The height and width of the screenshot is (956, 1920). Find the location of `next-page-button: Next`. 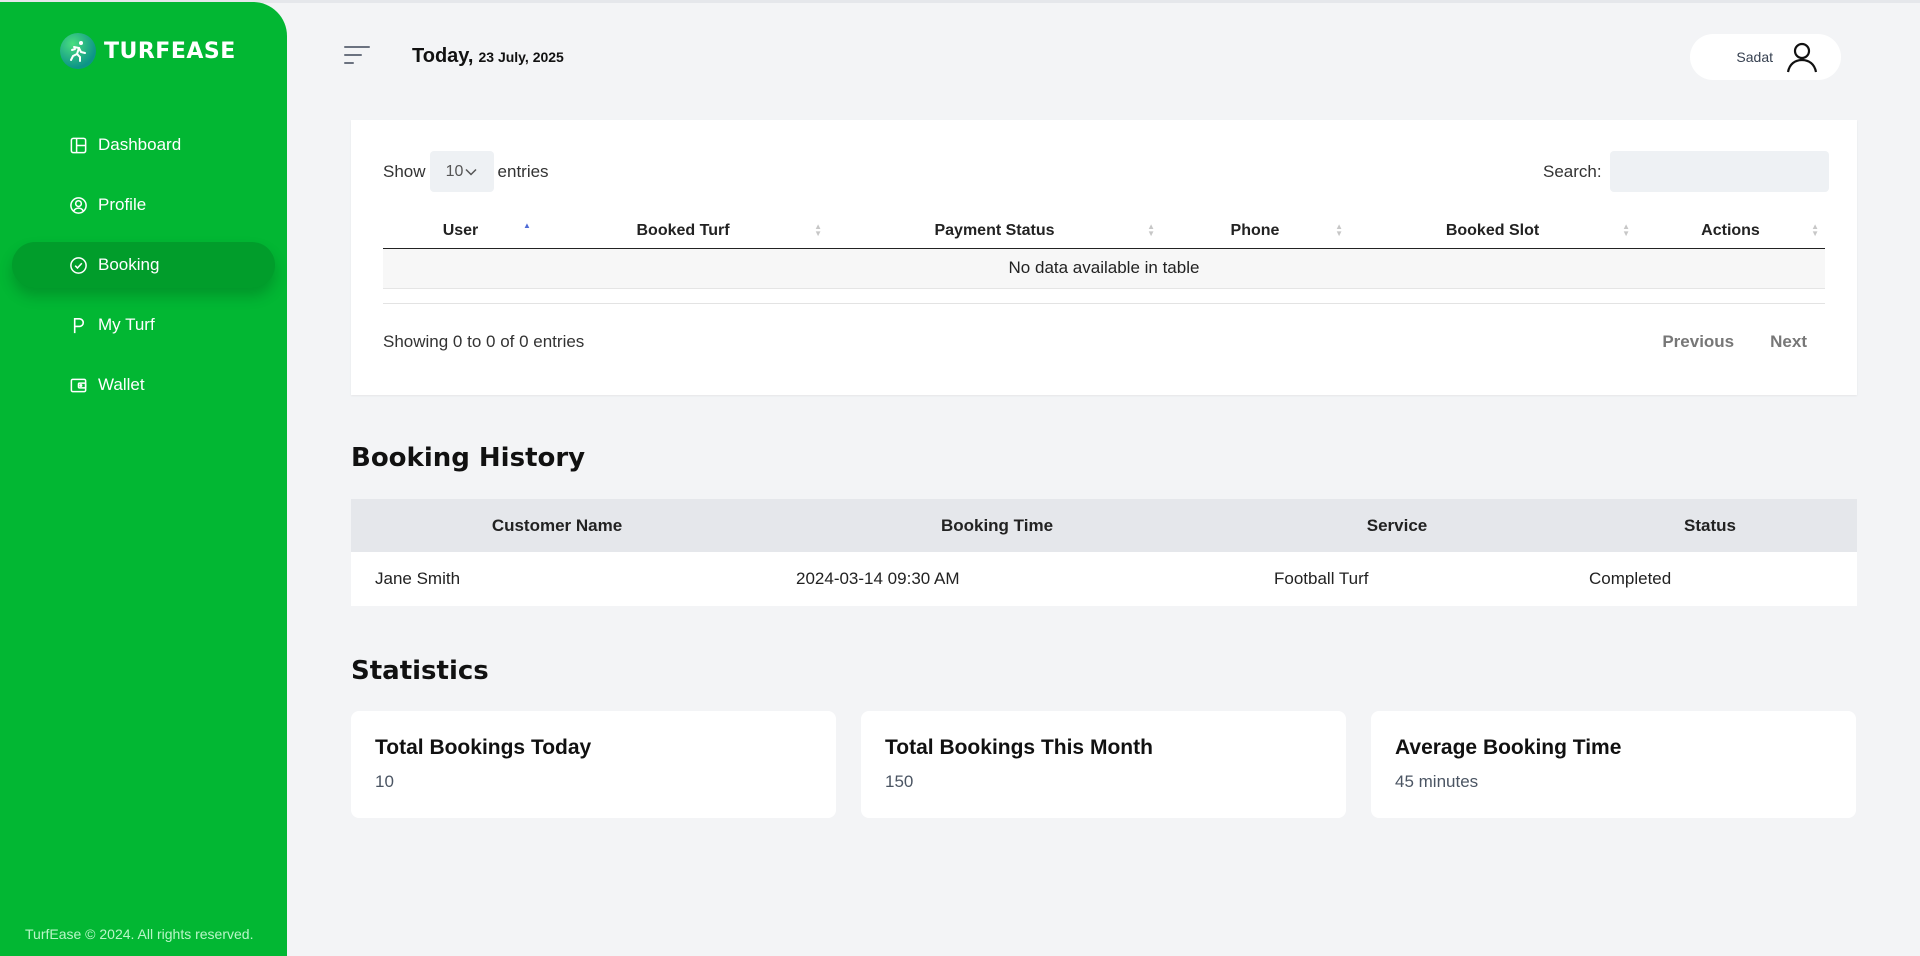

next-page-button: Next is located at coordinates (1788, 342).